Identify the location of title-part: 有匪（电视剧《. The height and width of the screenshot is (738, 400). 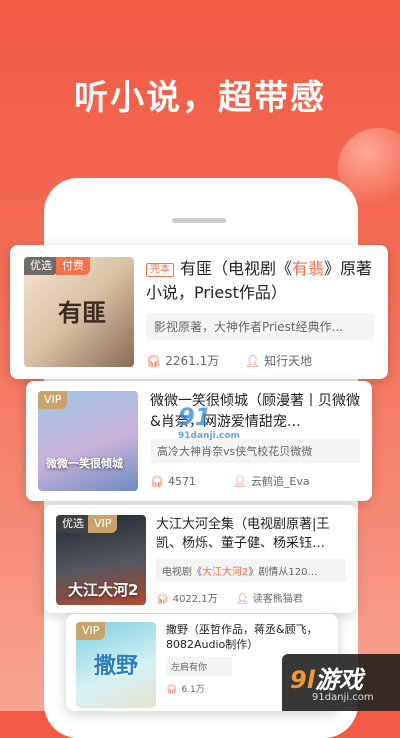
(236, 268).